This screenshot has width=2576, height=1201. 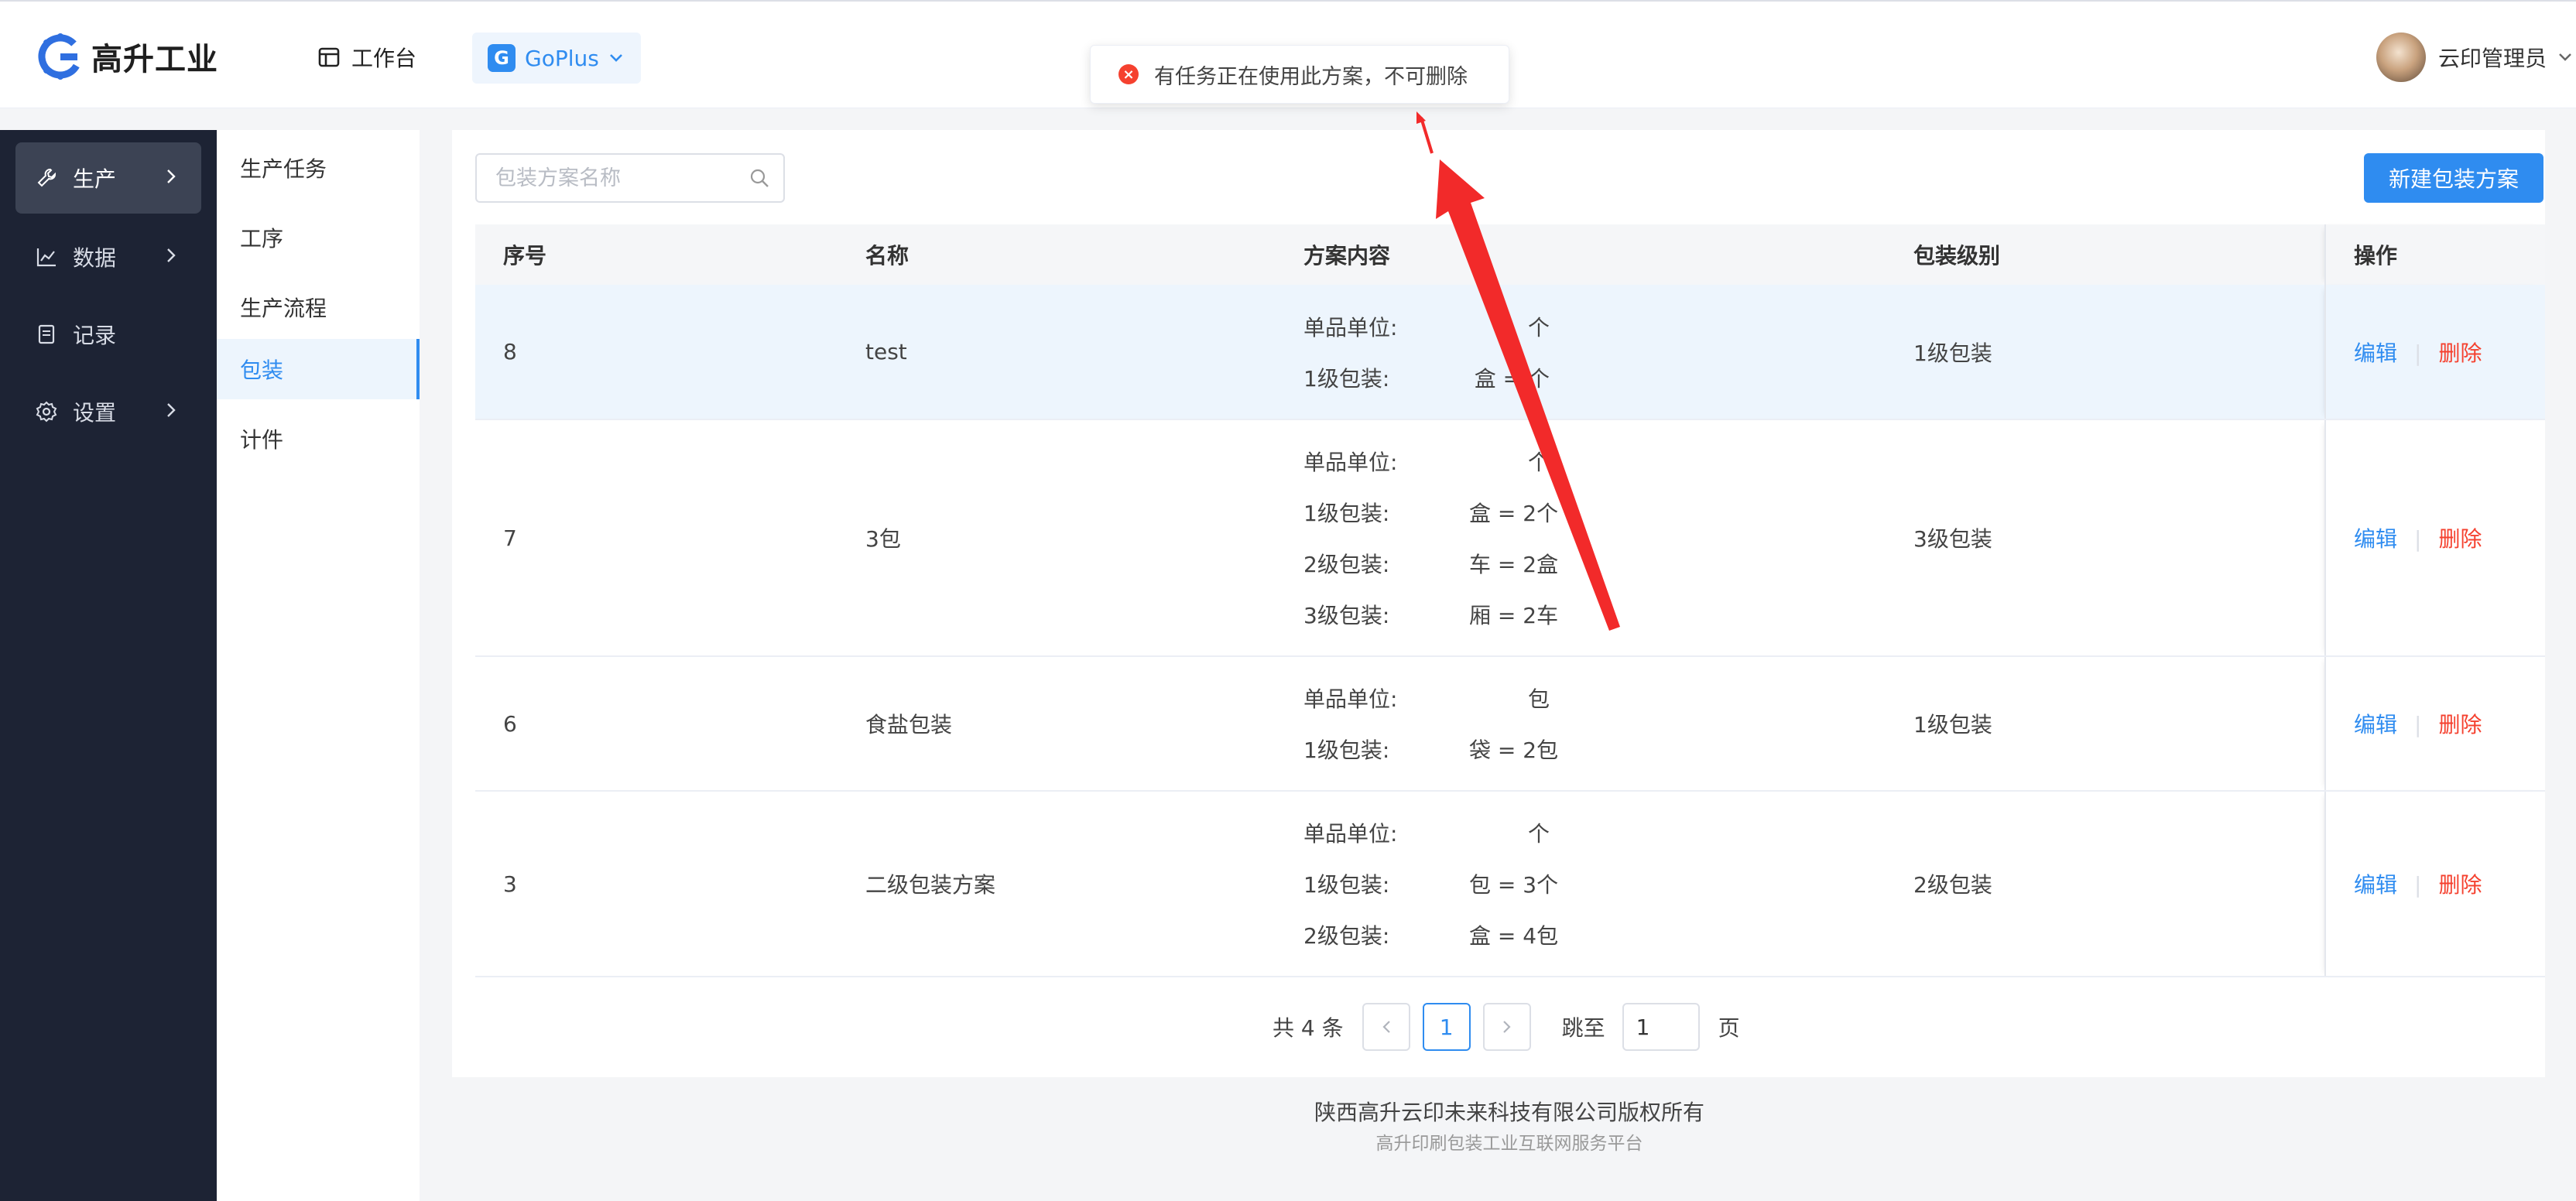 What do you see at coordinates (1514, 750) in the screenshot?
I see `package-level-value: 袋 = 2包` at bounding box center [1514, 750].